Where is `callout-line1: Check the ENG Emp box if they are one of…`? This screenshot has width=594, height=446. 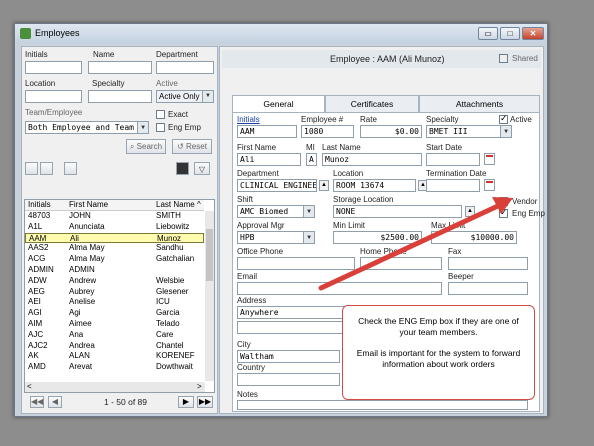
callout-line1: Check the ENG Emp box if they are one of… is located at coordinates (438, 326).